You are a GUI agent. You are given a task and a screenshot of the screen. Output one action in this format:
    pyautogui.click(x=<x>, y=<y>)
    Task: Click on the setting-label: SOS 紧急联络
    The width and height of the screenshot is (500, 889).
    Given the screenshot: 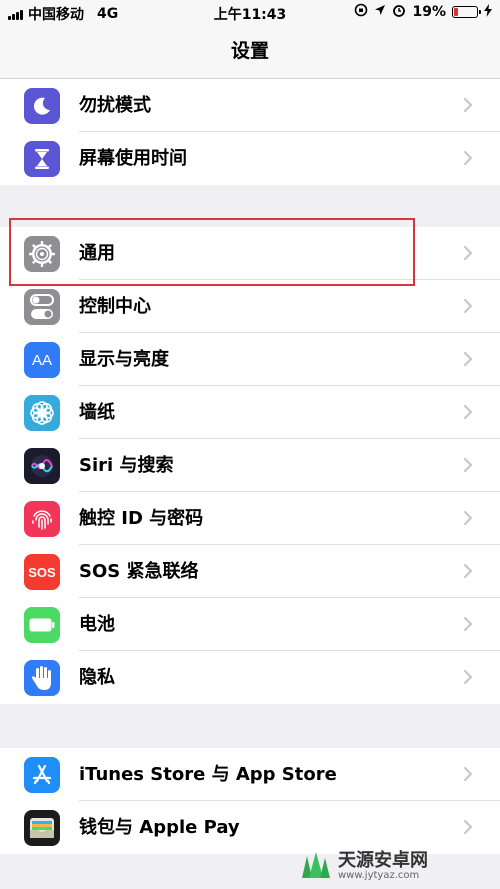 What is the action you would take?
    pyautogui.click(x=139, y=571)
    